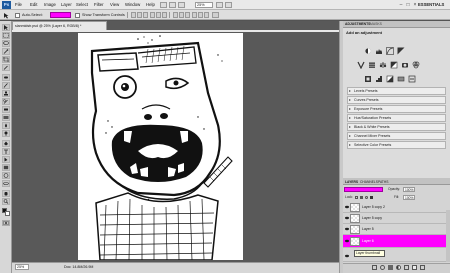 The image size is (450, 273). I want to click on menu-select: Select, so click(82, 5).